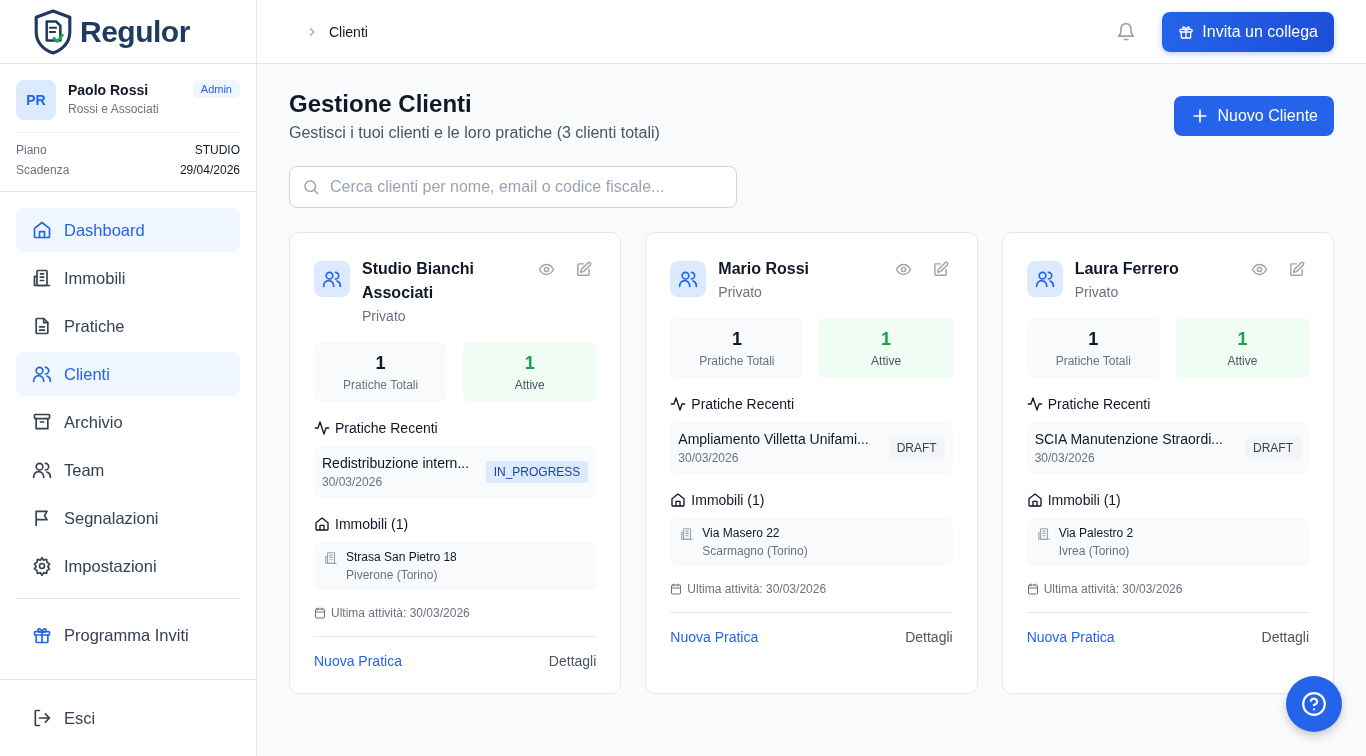 The height and width of the screenshot is (756, 1366). What do you see at coordinates (537, 472) in the screenshot?
I see `status-badge: IN_PROGRESS` at bounding box center [537, 472].